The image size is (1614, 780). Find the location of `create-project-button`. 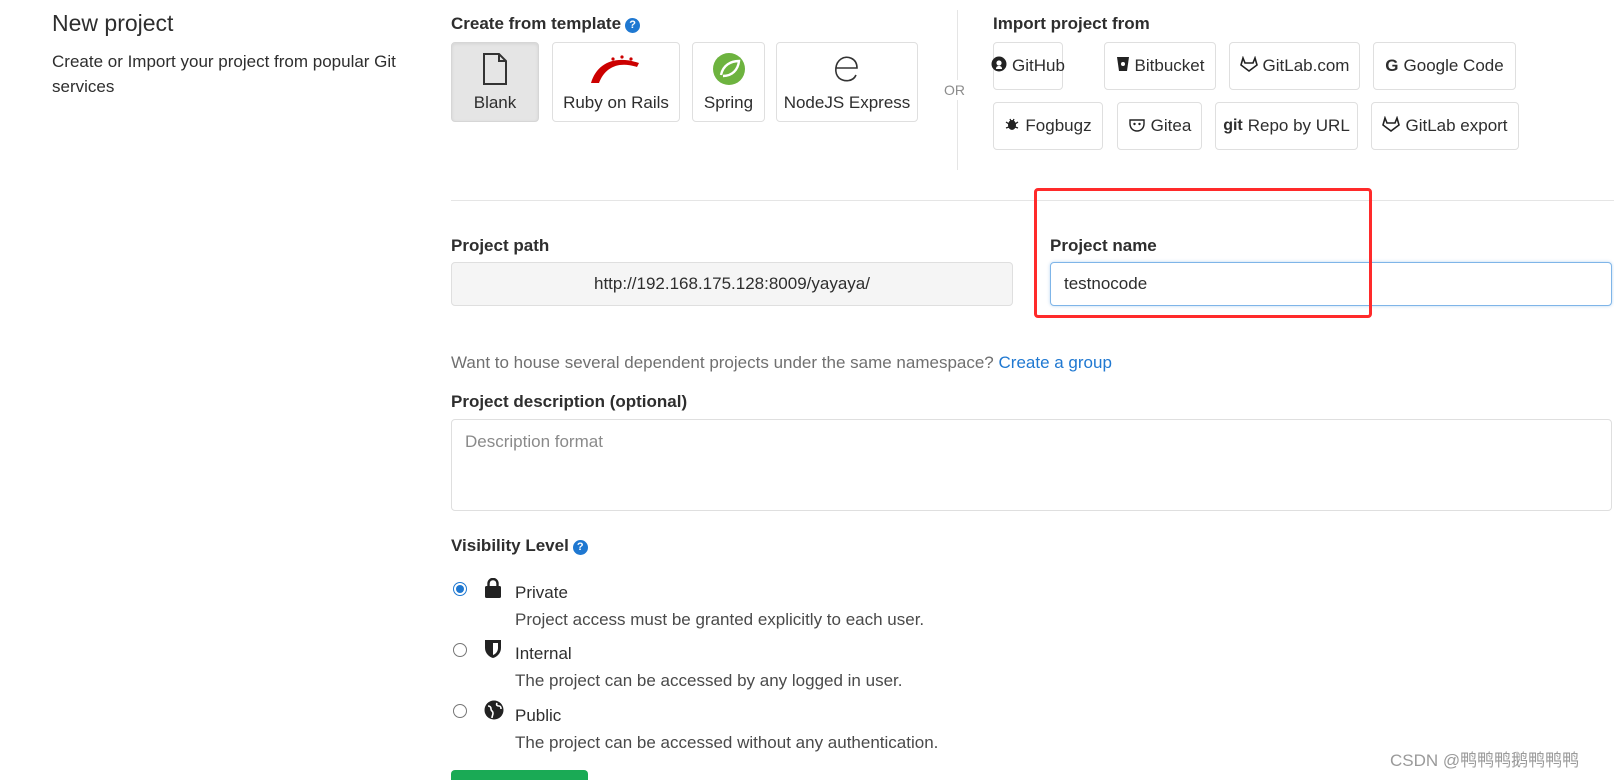

create-project-button is located at coordinates (519, 775).